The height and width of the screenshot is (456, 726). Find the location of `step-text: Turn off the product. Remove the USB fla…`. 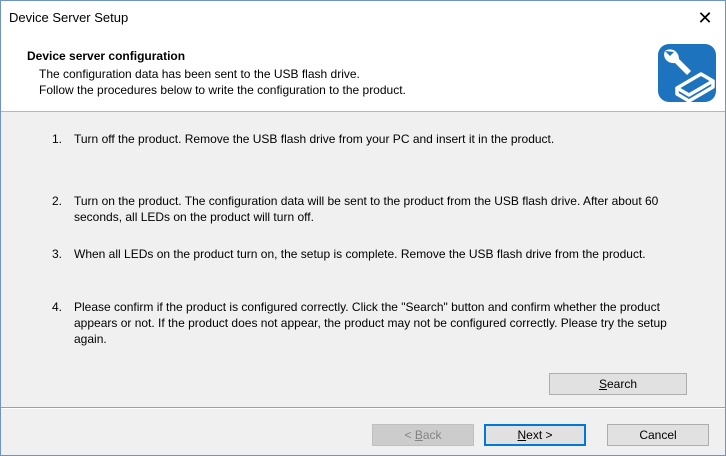

step-text: Turn off the product. Remove the USB fla… is located at coordinates (314, 139).